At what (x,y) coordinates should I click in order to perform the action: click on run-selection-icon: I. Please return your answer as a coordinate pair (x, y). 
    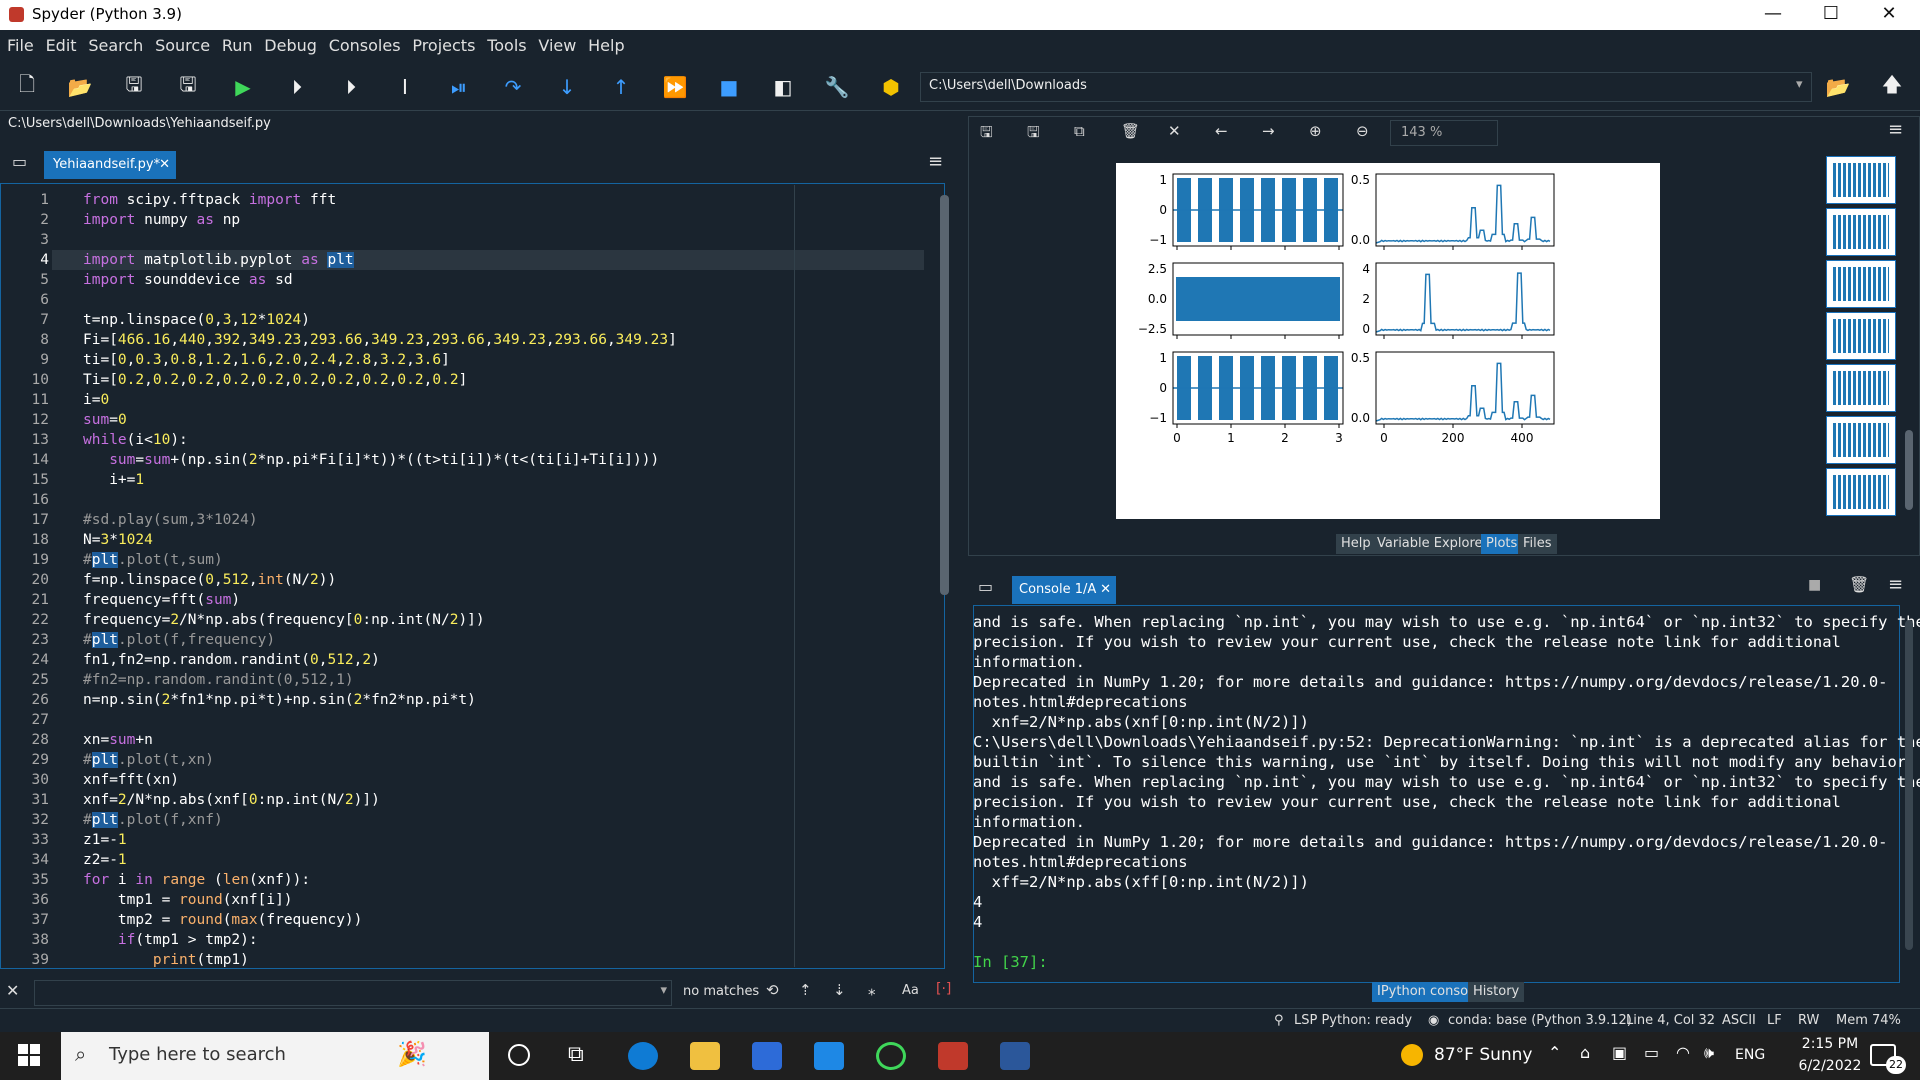
    Looking at the image, I should click on (405, 87).